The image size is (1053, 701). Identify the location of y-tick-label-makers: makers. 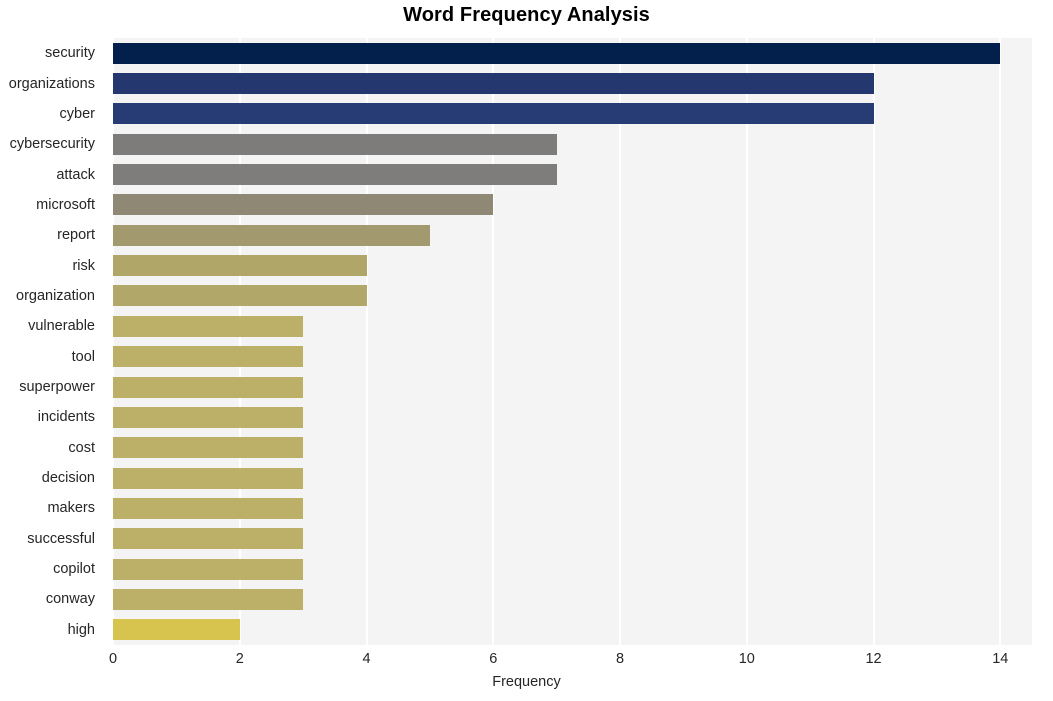
(71, 508).